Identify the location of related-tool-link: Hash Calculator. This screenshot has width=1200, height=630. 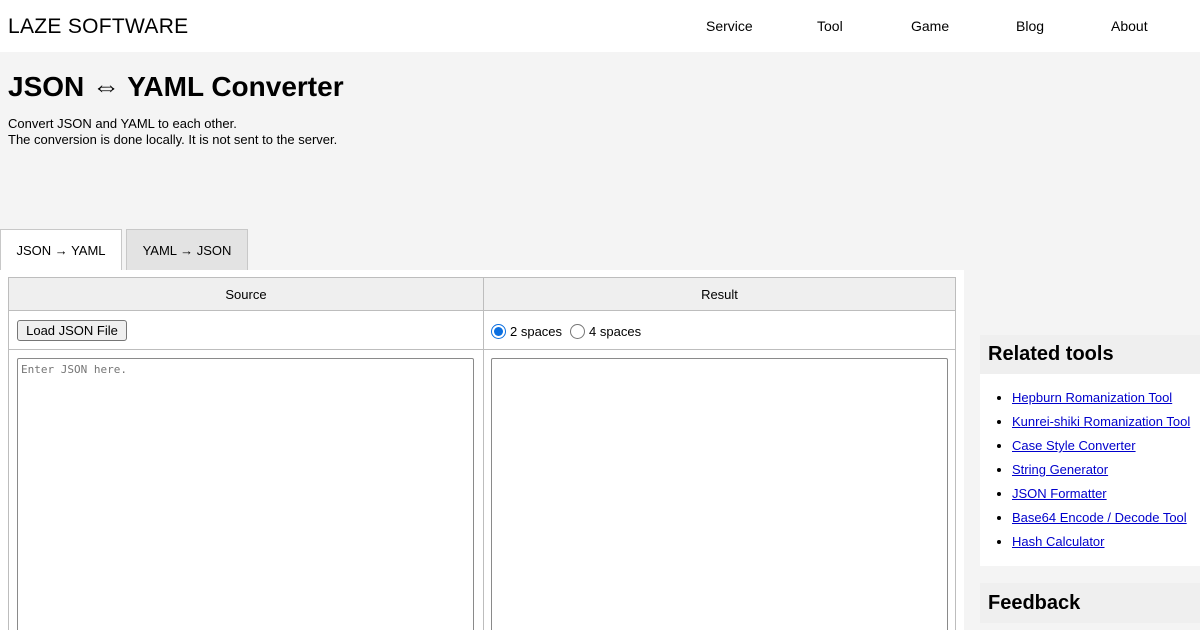
(1058, 541).